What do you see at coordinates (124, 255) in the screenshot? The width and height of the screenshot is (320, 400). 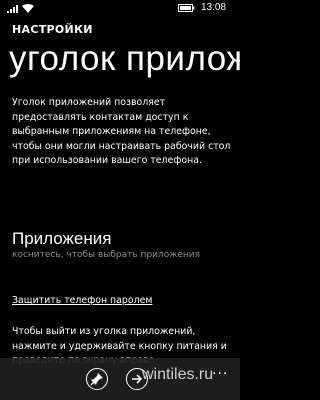 I see `apps-hint: коснитесь, чтобы выбрать приложения` at bounding box center [124, 255].